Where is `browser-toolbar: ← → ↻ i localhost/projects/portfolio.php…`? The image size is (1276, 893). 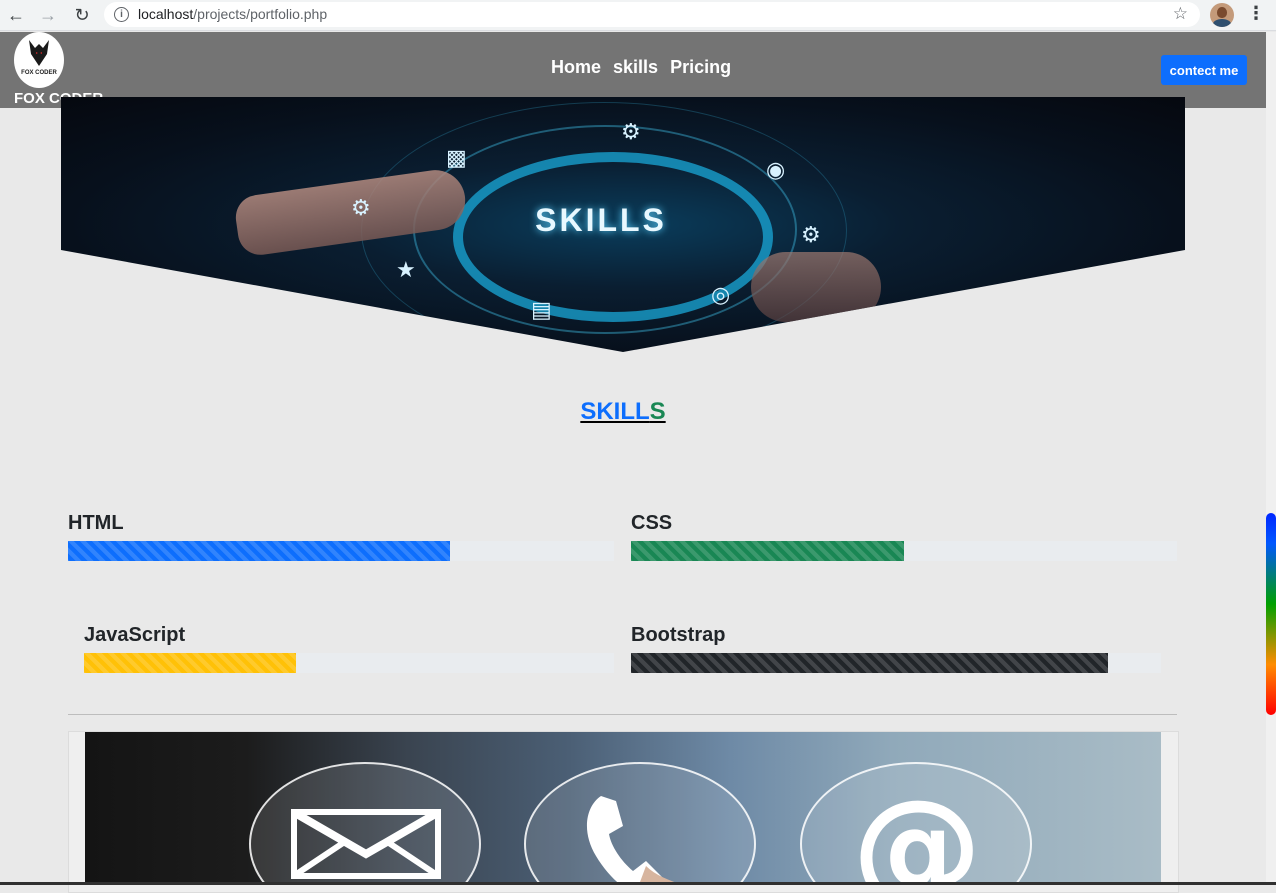
browser-toolbar: ← → ↻ i localhost/projects/portfolio.php… is located at coordinates (638, 15).